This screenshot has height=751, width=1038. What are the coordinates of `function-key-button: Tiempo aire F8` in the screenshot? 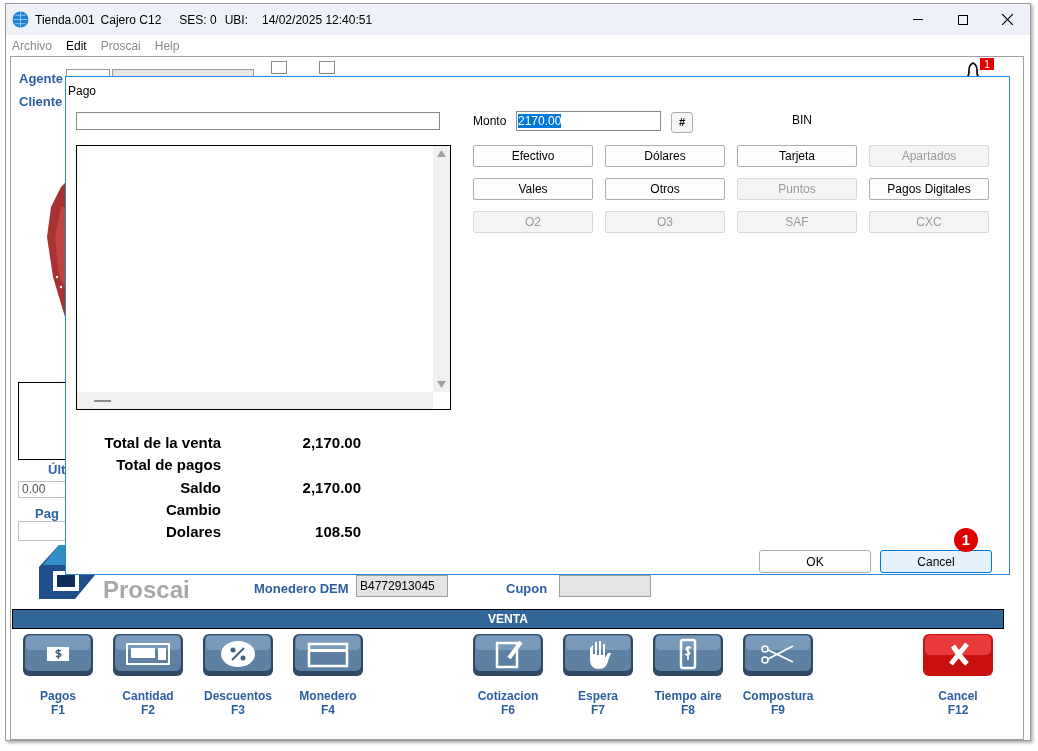 It's located at (688, 675).